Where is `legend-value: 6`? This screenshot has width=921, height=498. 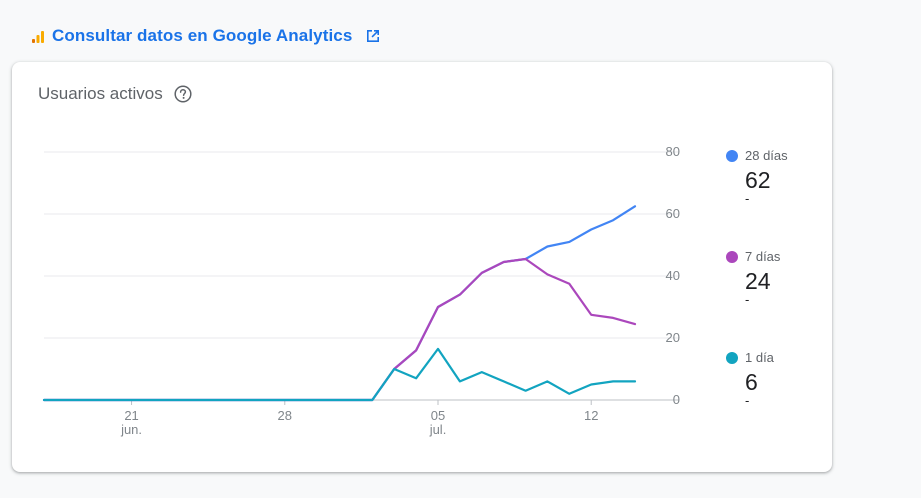
legend-value: 6 is located at coordinates (751, 382).